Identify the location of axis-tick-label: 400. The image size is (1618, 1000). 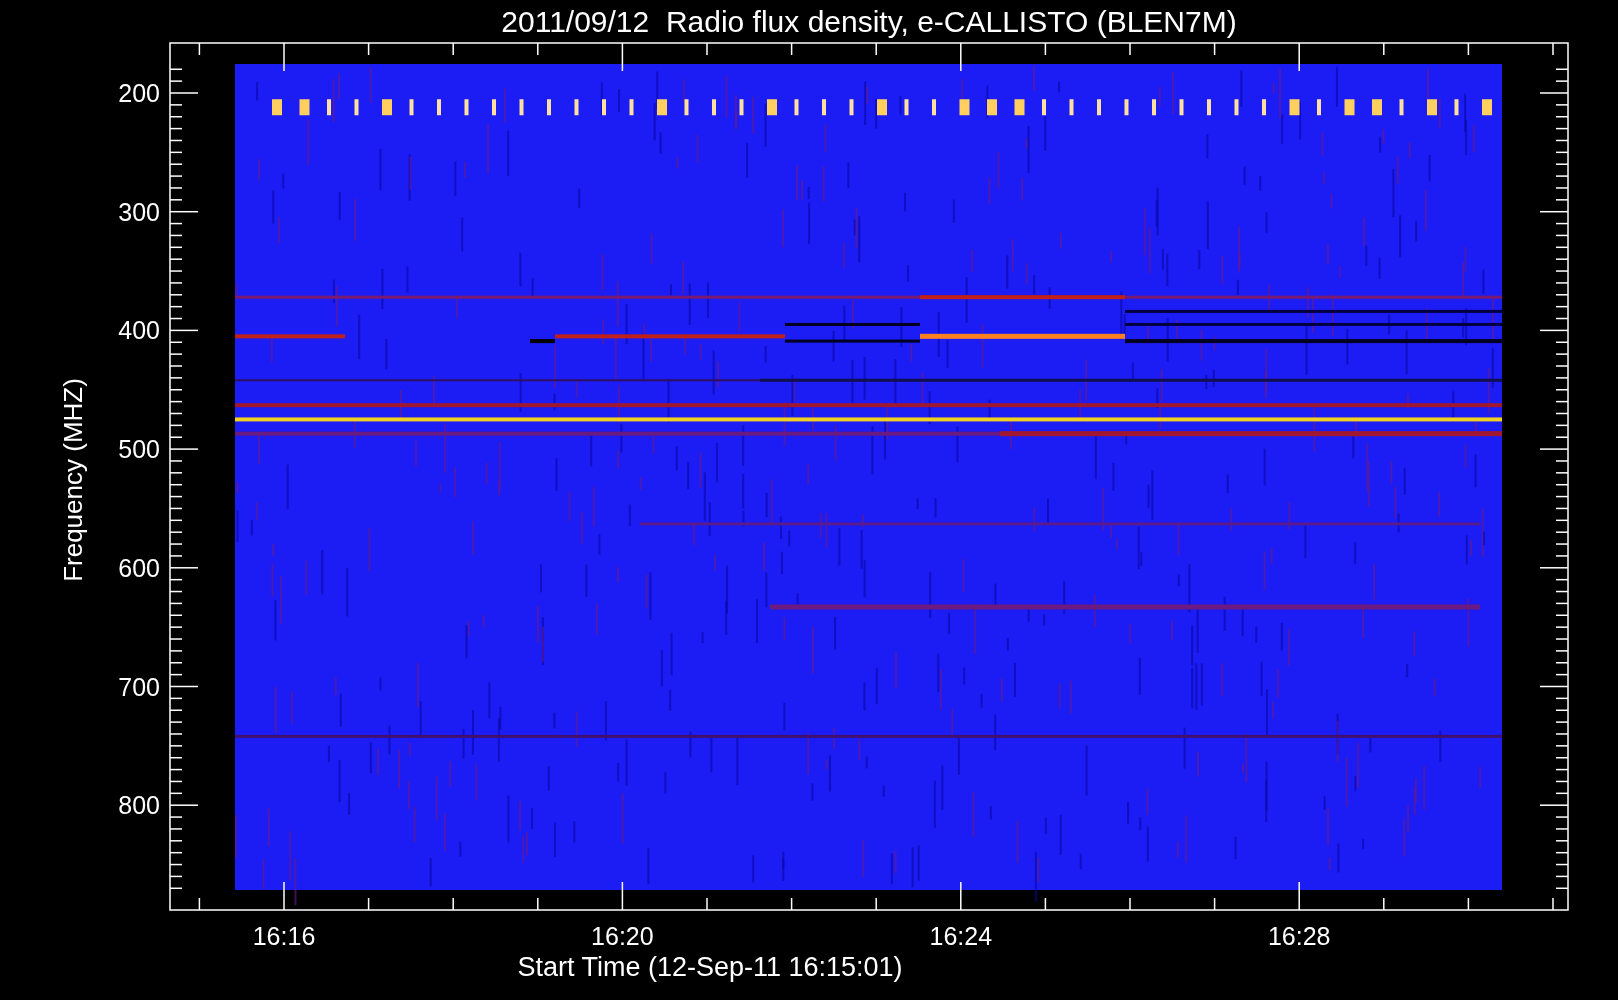
(139, 330).